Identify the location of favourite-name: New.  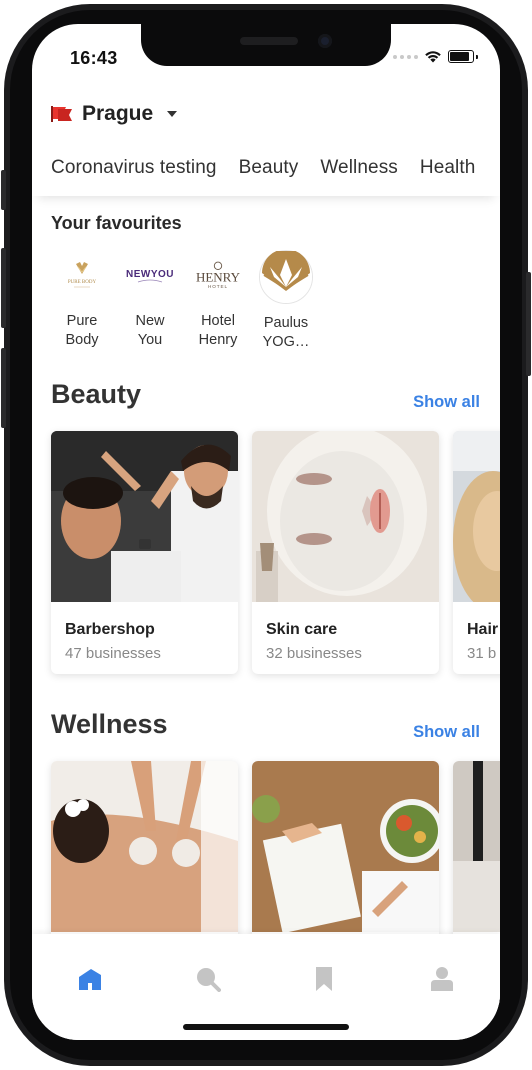
(150, 321).